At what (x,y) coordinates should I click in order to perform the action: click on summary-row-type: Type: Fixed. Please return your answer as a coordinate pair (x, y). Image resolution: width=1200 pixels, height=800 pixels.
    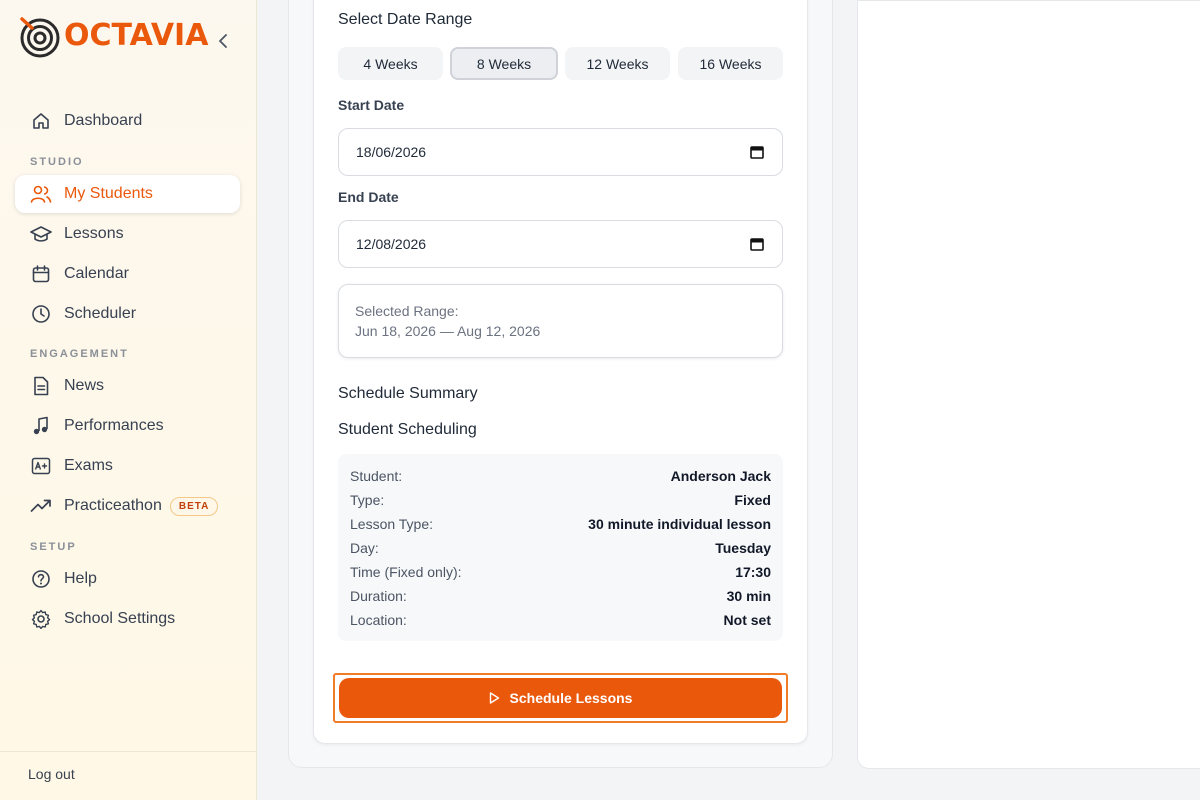
    Looking at the image, I should click on (560, 500).